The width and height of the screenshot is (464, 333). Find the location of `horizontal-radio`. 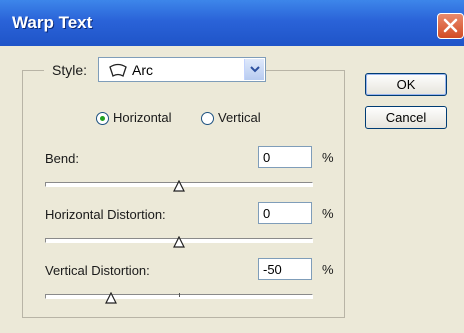

horizontal-radio is located at coordinates (102, 118).